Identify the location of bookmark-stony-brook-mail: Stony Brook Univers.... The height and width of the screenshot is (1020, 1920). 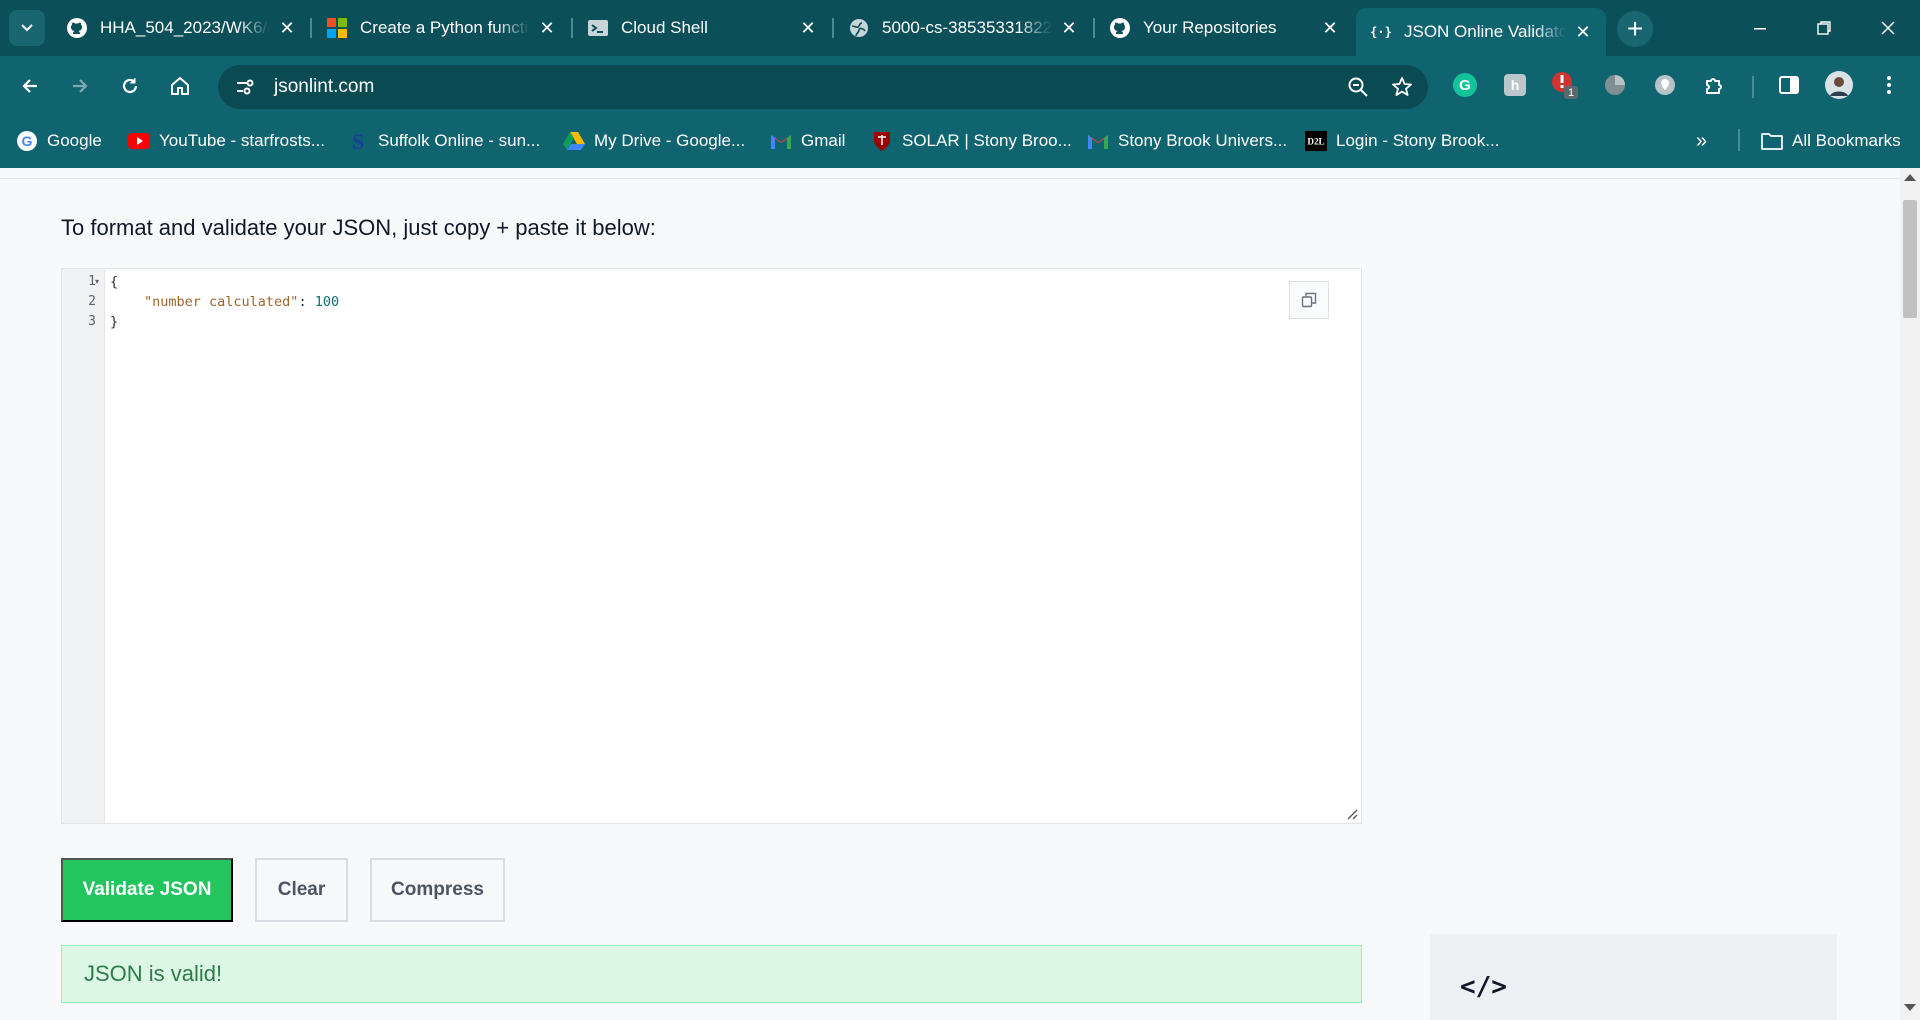
(1187, 141).